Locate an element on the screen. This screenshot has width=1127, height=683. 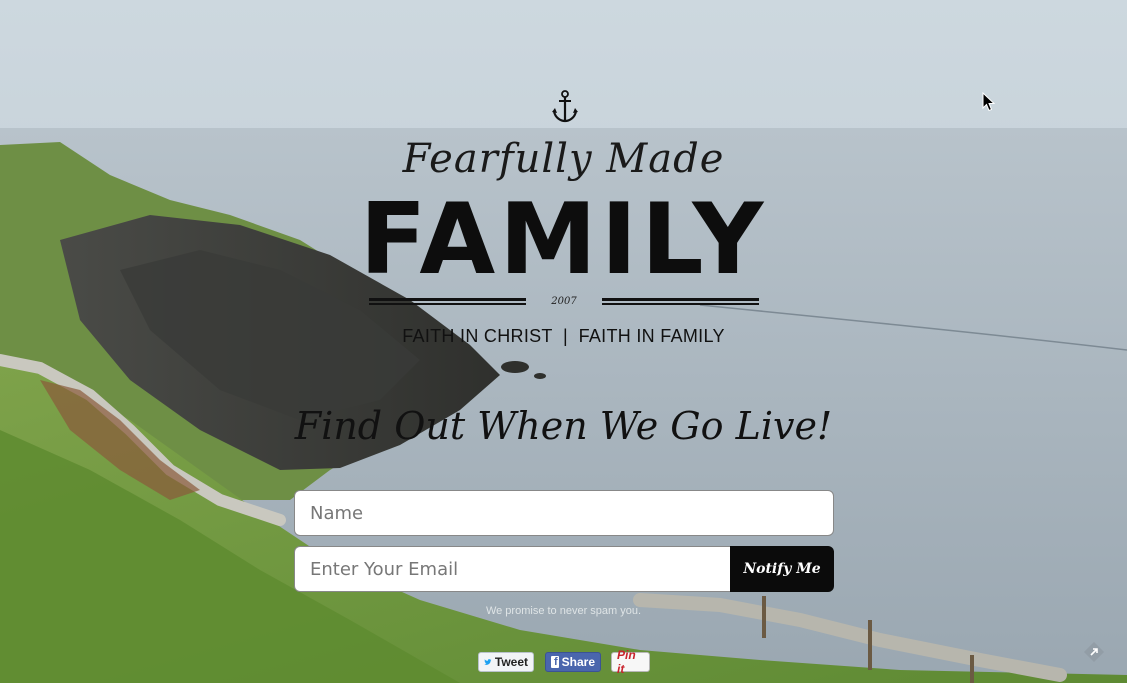
tweet-button: Tweet is located at coordinates (506, 662).